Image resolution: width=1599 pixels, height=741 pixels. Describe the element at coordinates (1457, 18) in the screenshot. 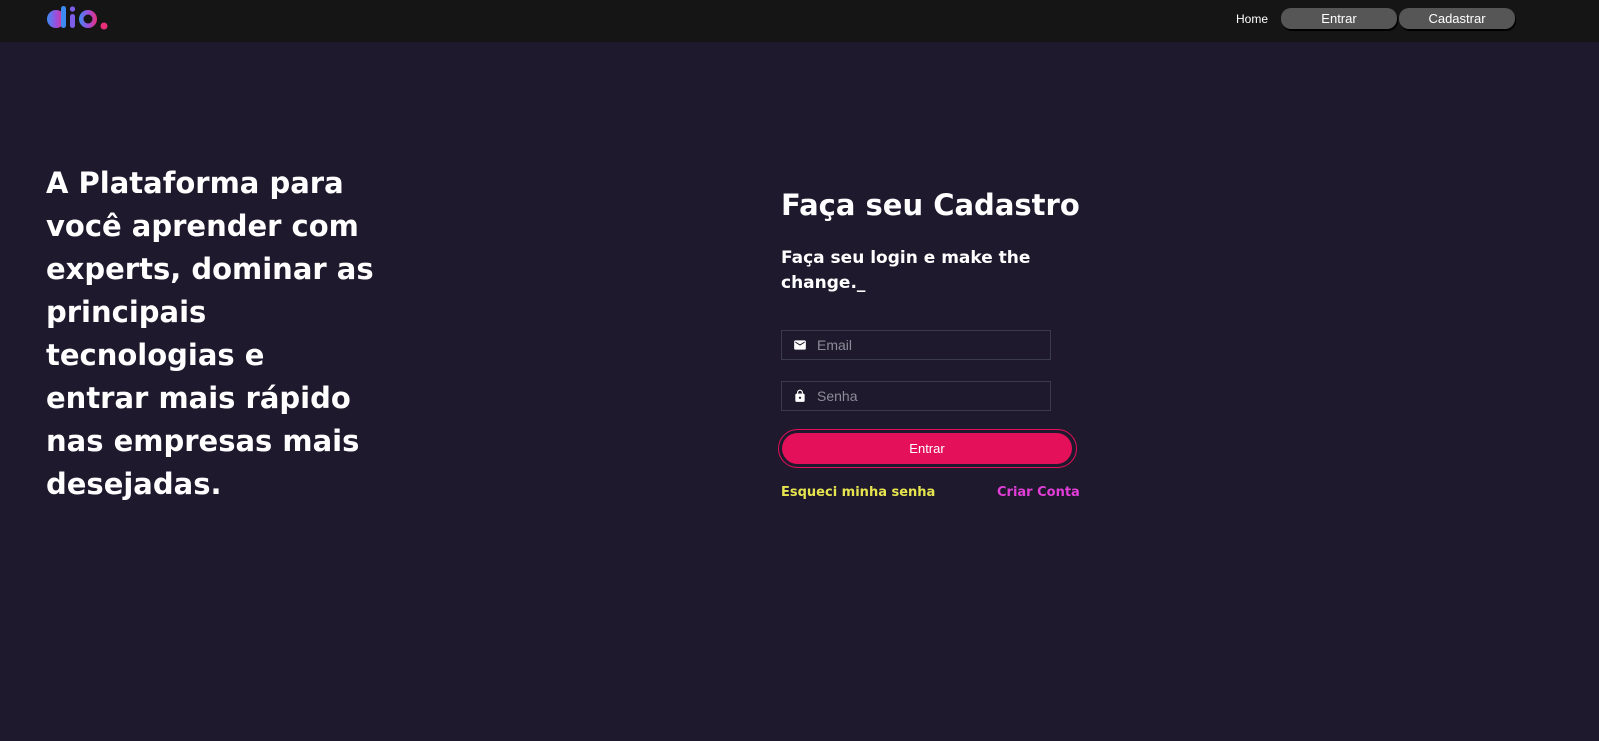

I see `signup-button: Cadastrar` at that location.